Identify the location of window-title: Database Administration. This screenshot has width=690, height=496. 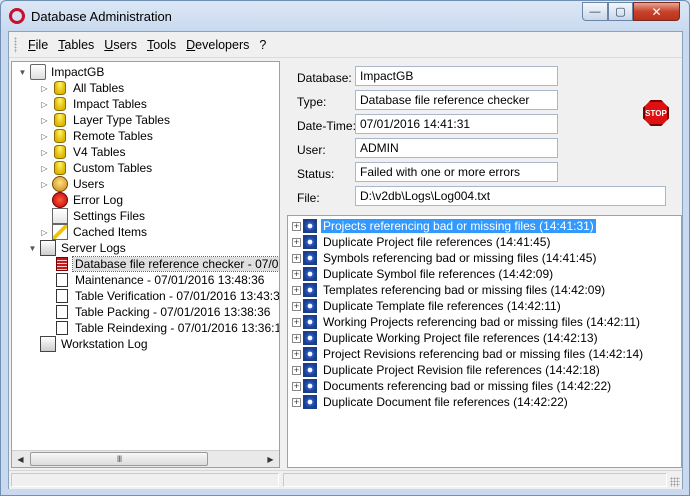
(101, 16).